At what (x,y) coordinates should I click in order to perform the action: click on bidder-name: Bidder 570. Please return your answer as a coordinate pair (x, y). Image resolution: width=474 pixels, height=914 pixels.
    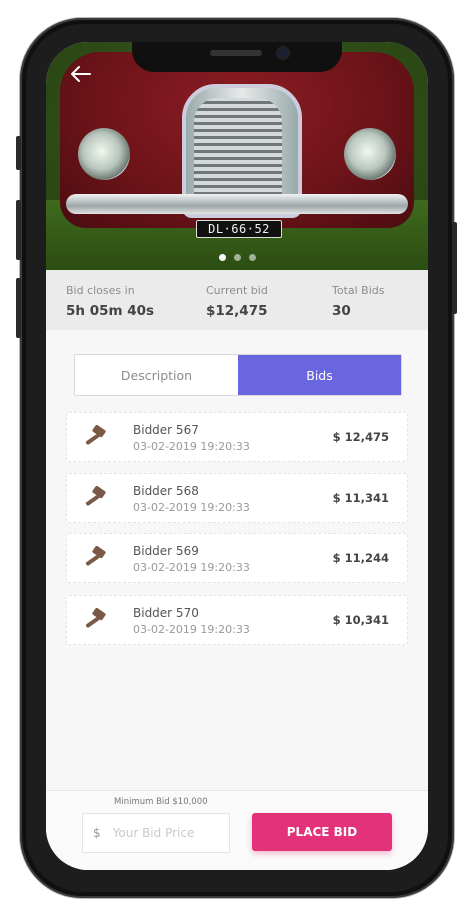
    Looking at the image, I should click on (166, 613).